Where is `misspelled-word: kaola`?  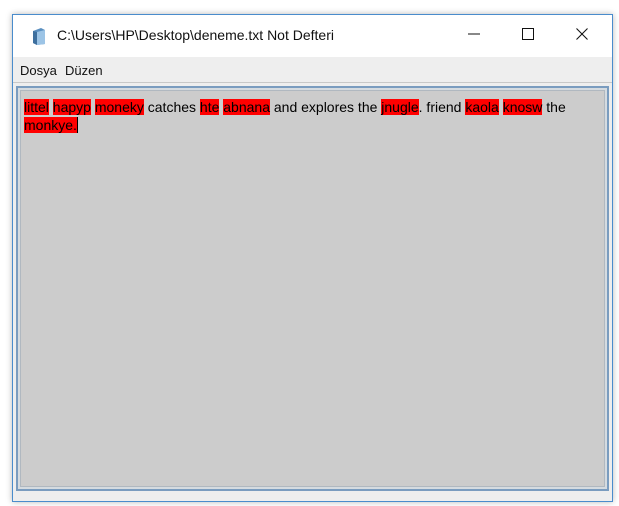
misspelled-word: kaola is located at coordinates (482, 107).